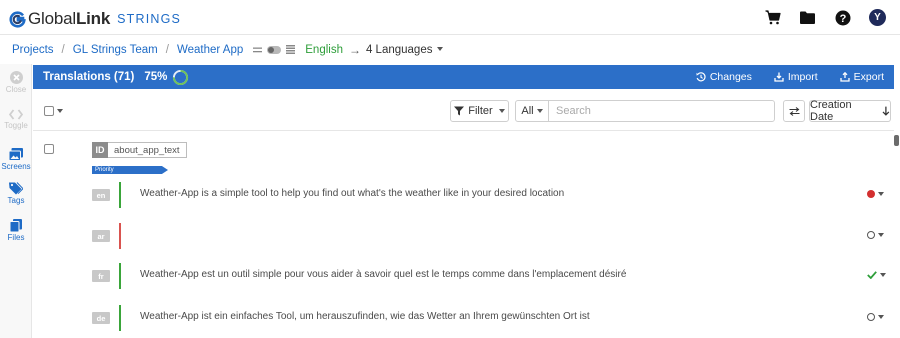 The height and width of the screenshot is (338, 900). I want to click on rail-tags: Tags, so click(16, 193).